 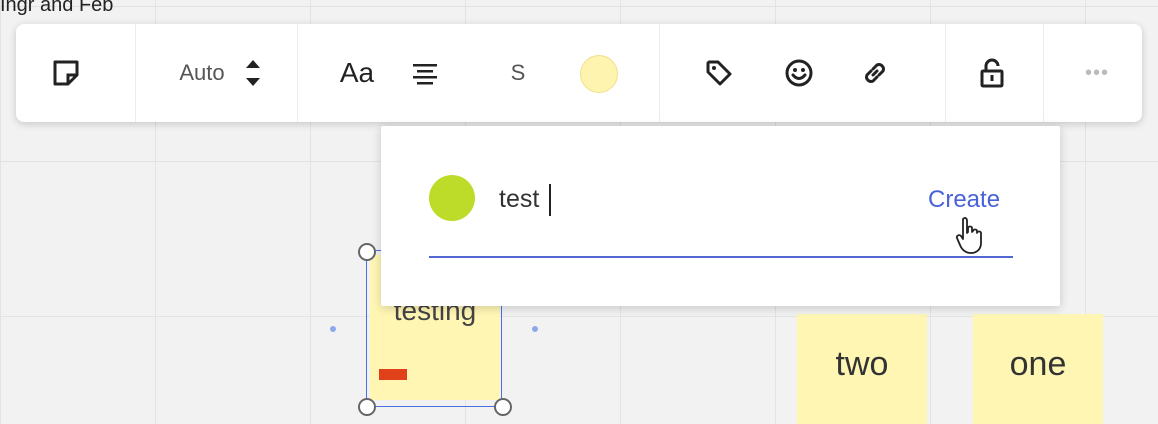 I want to click on color-picker-button, so click(x=599, y=74).